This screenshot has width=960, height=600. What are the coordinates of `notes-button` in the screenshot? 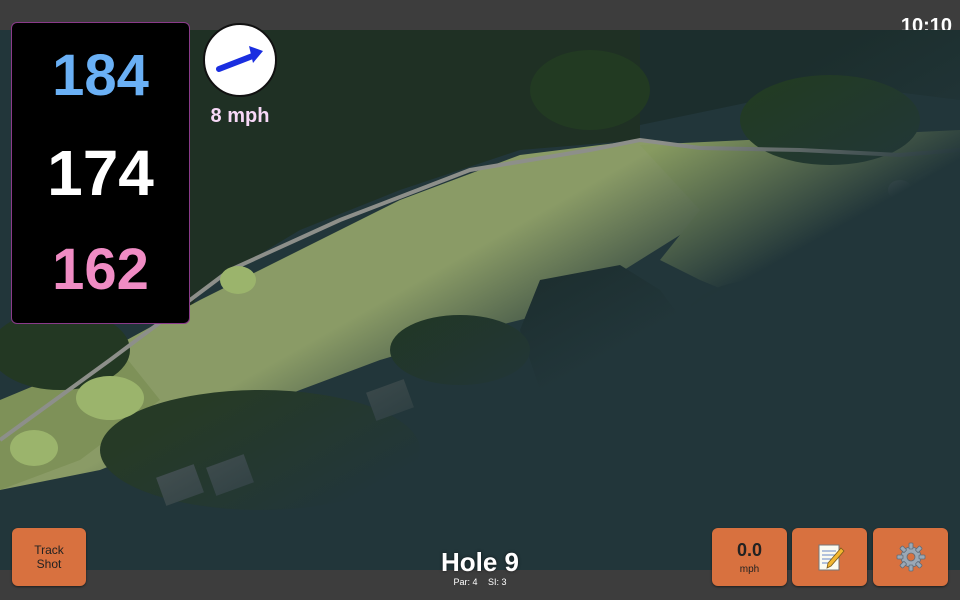 It's located at (829, 557).